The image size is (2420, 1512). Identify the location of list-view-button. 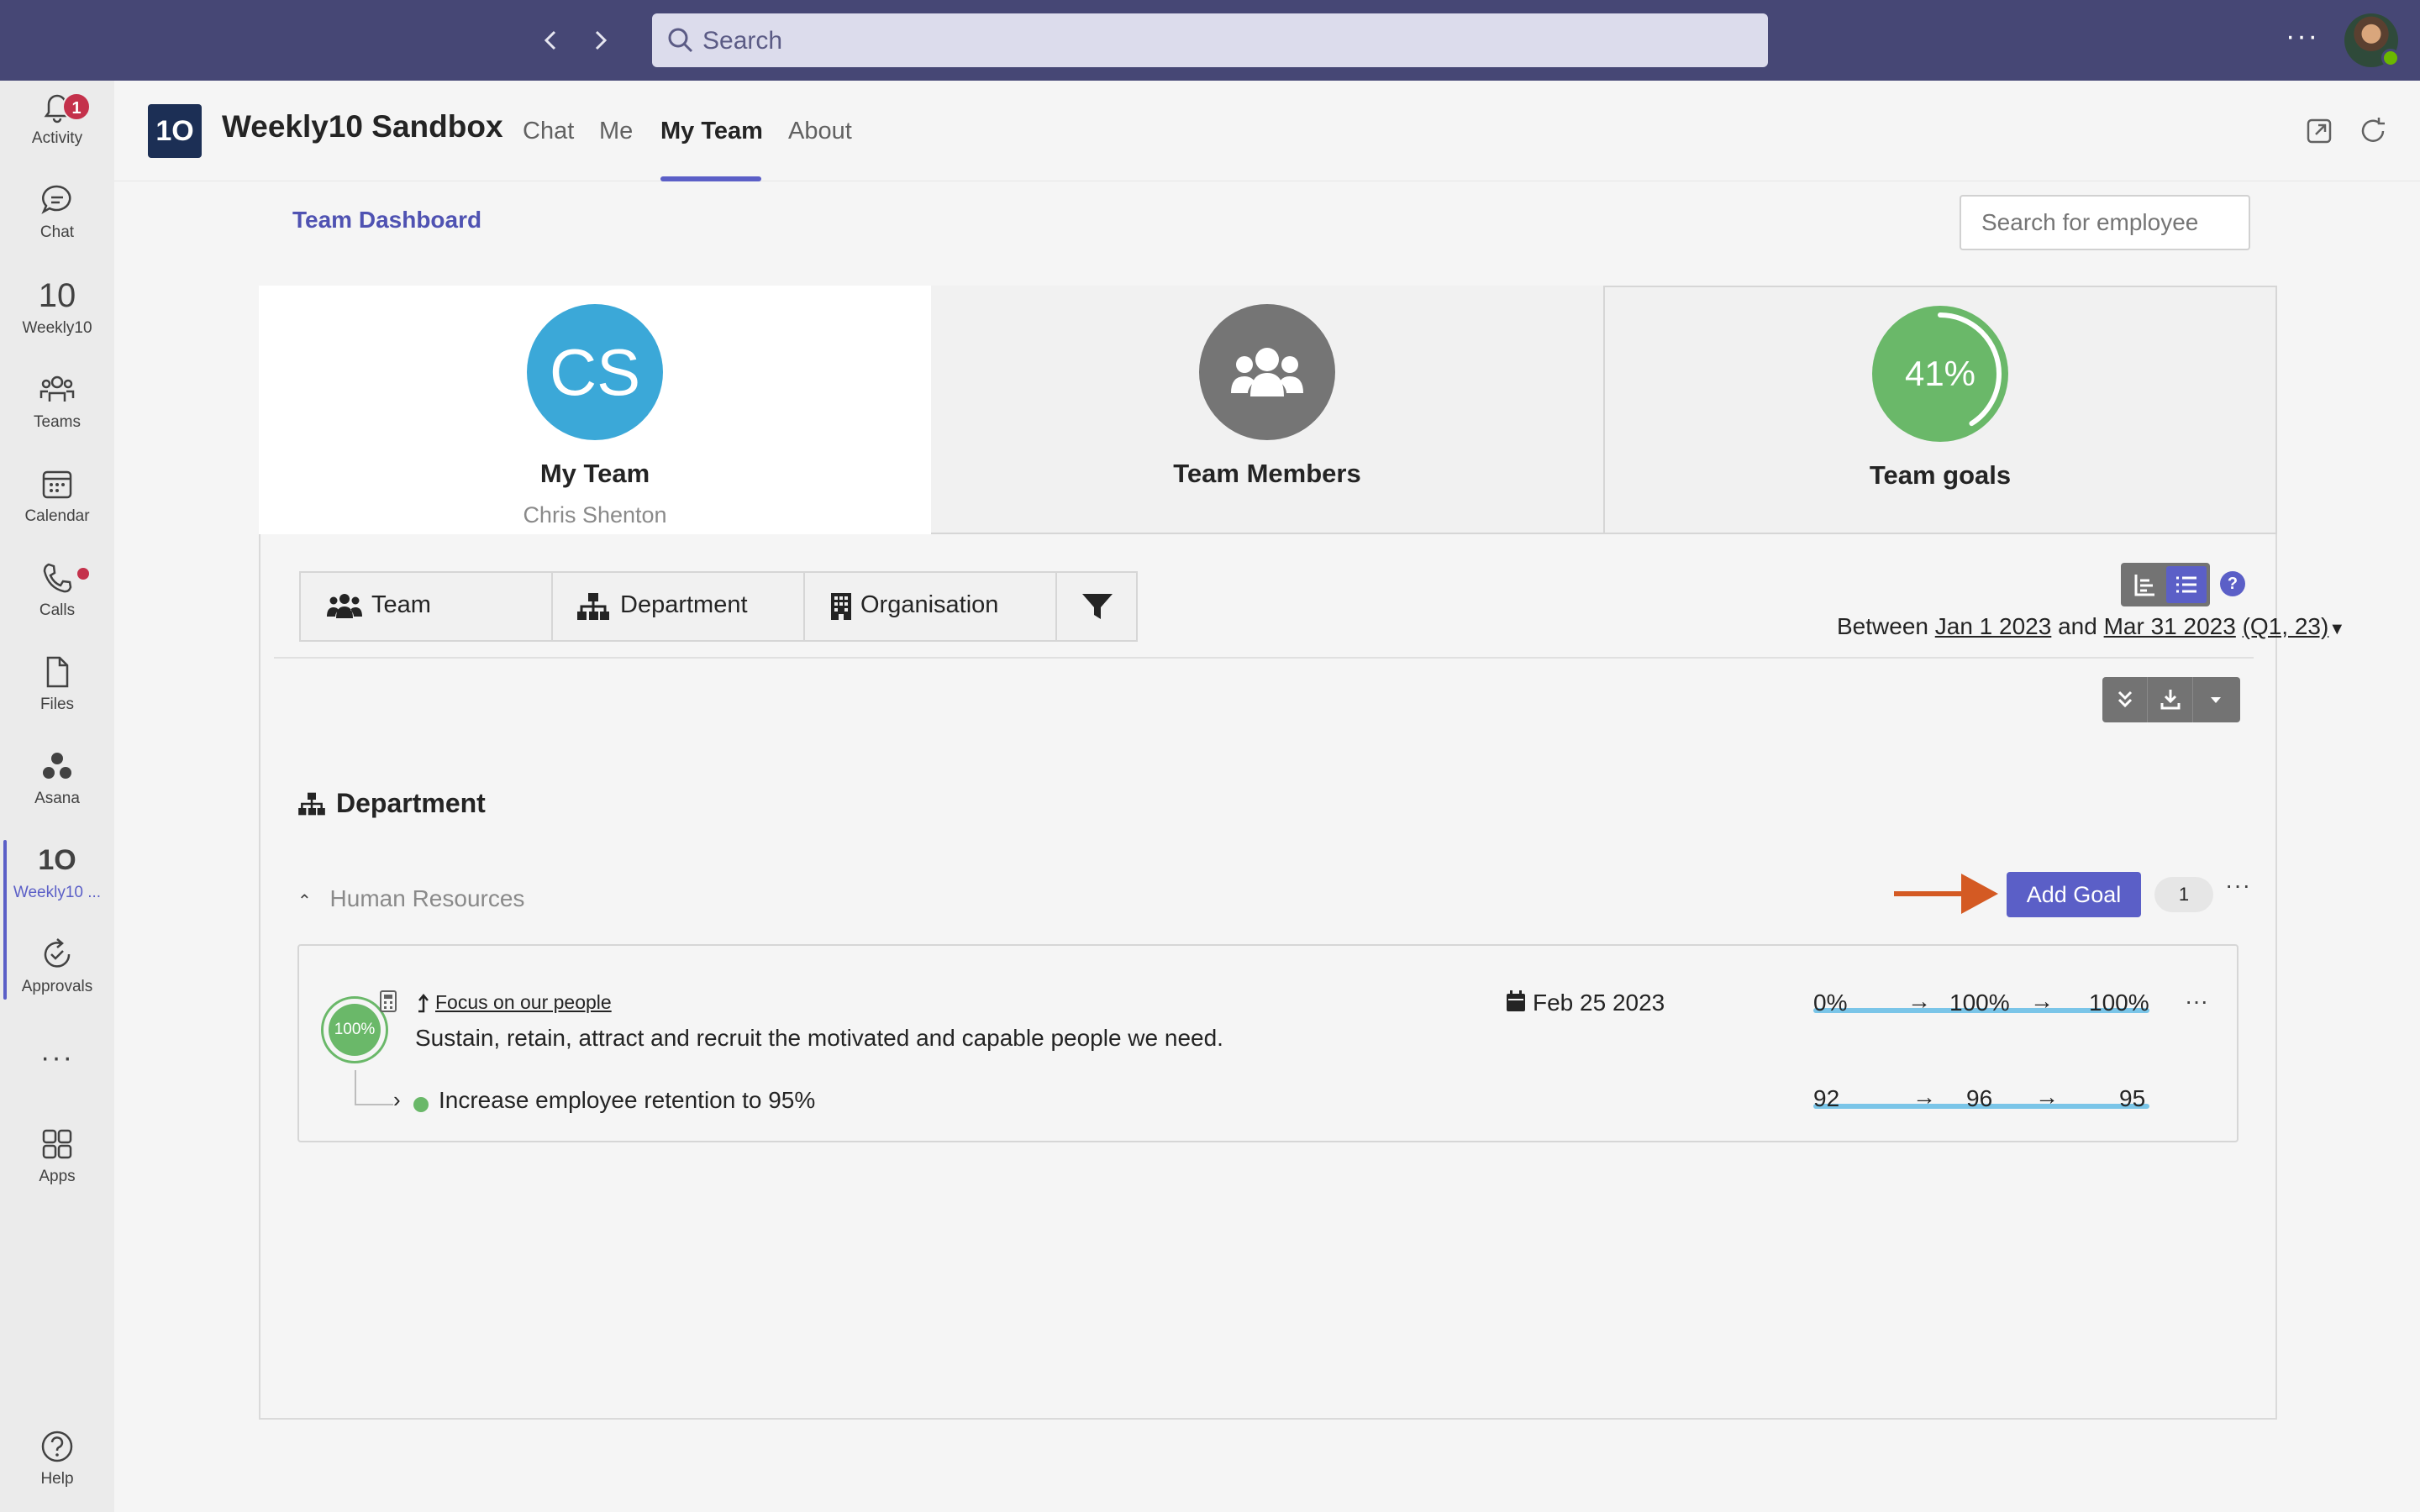
(2186, 584).